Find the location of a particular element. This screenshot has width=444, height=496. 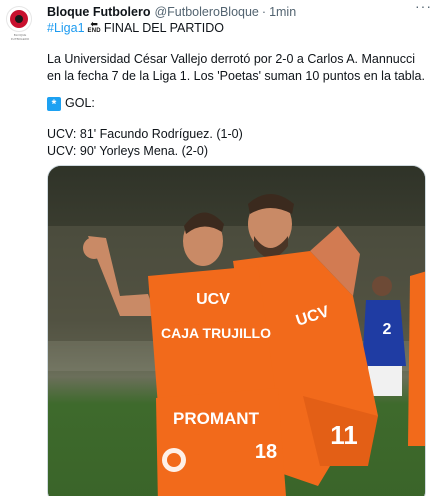

avatar-caption: BLOQUE FUTBOLERO is located at coordinates (20, 37).